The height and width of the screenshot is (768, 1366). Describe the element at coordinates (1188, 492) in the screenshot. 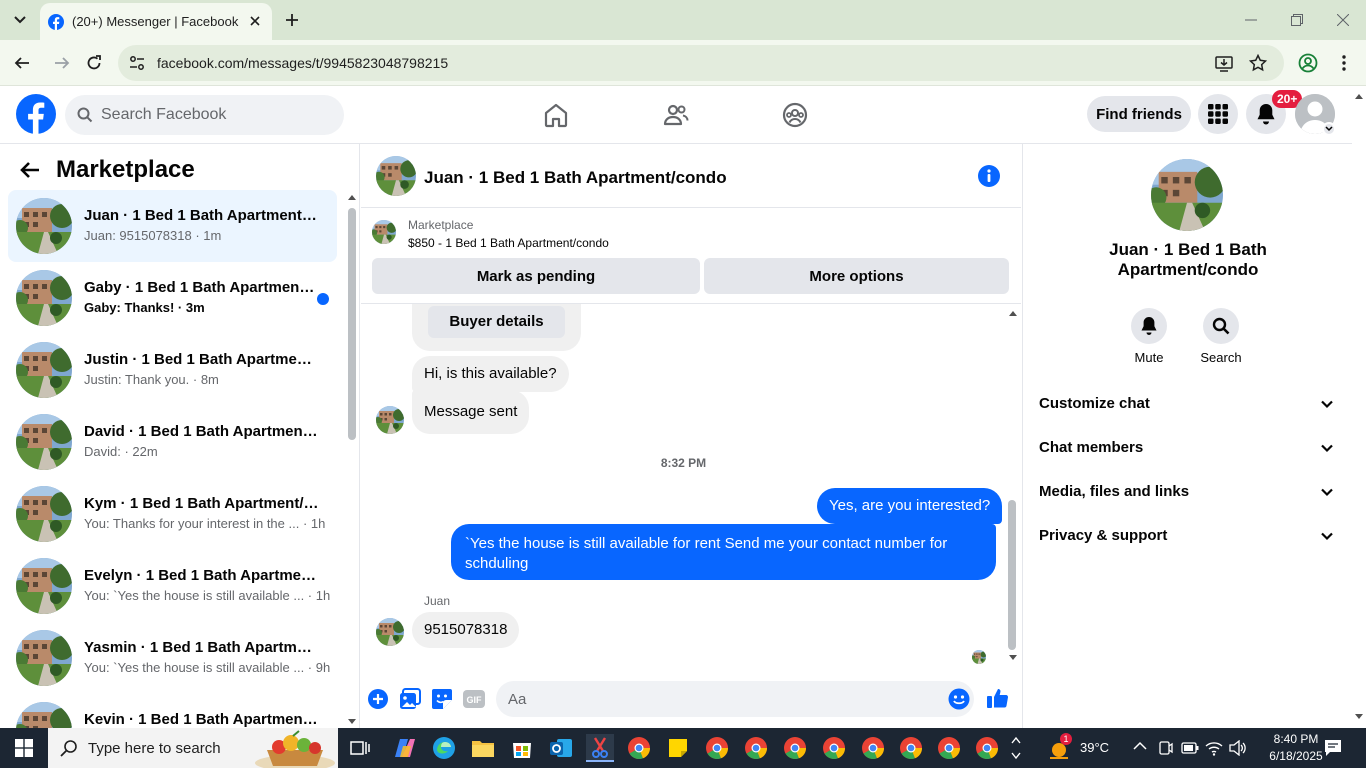

I see `media-files-links-row: Media, files and links` at that location.